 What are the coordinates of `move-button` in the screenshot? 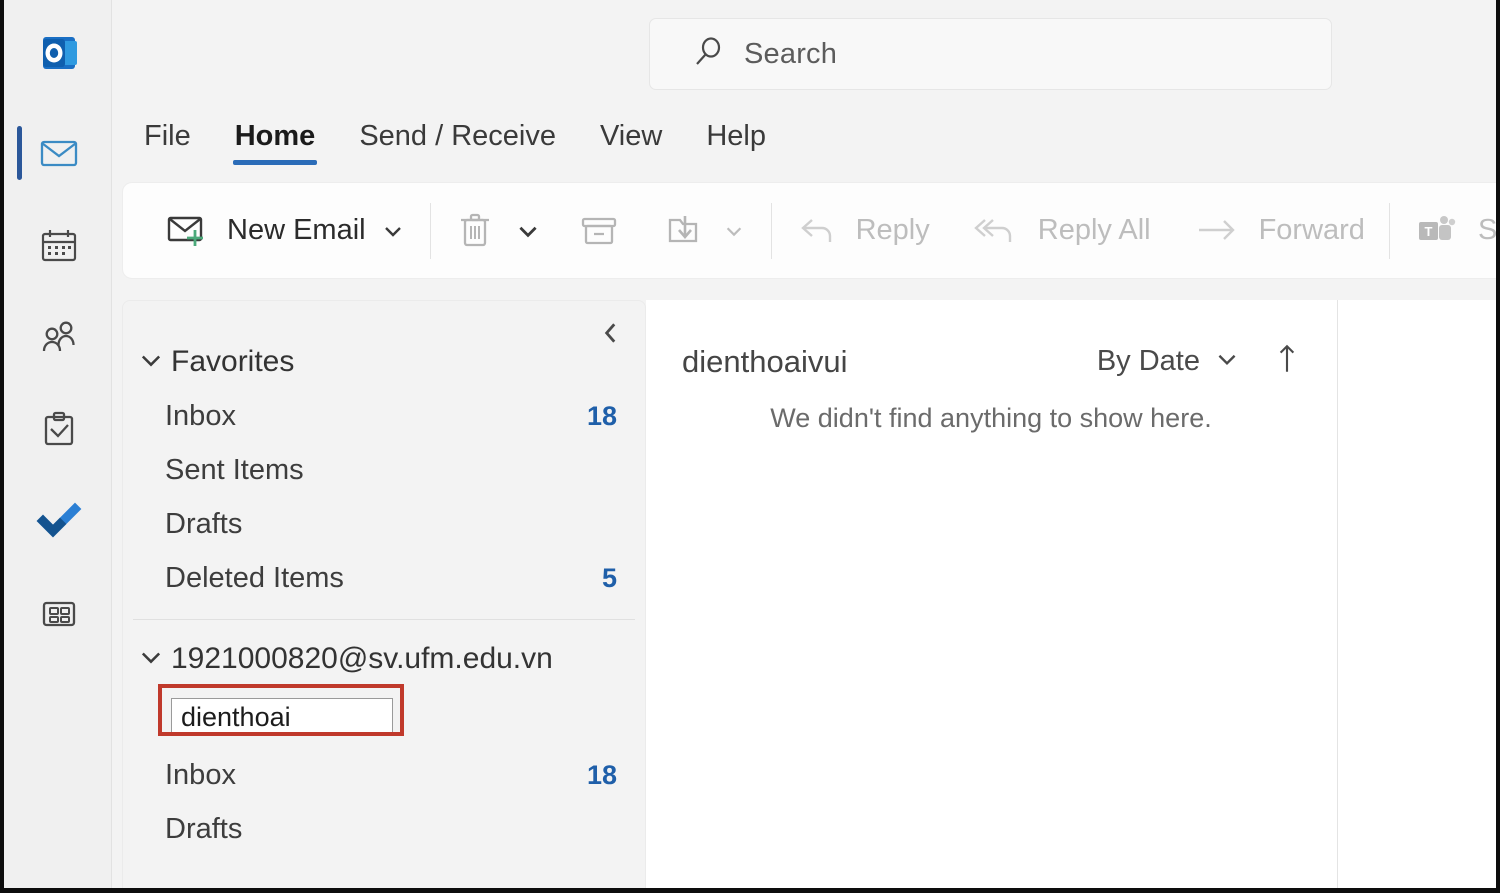 It's located at (705, 231).